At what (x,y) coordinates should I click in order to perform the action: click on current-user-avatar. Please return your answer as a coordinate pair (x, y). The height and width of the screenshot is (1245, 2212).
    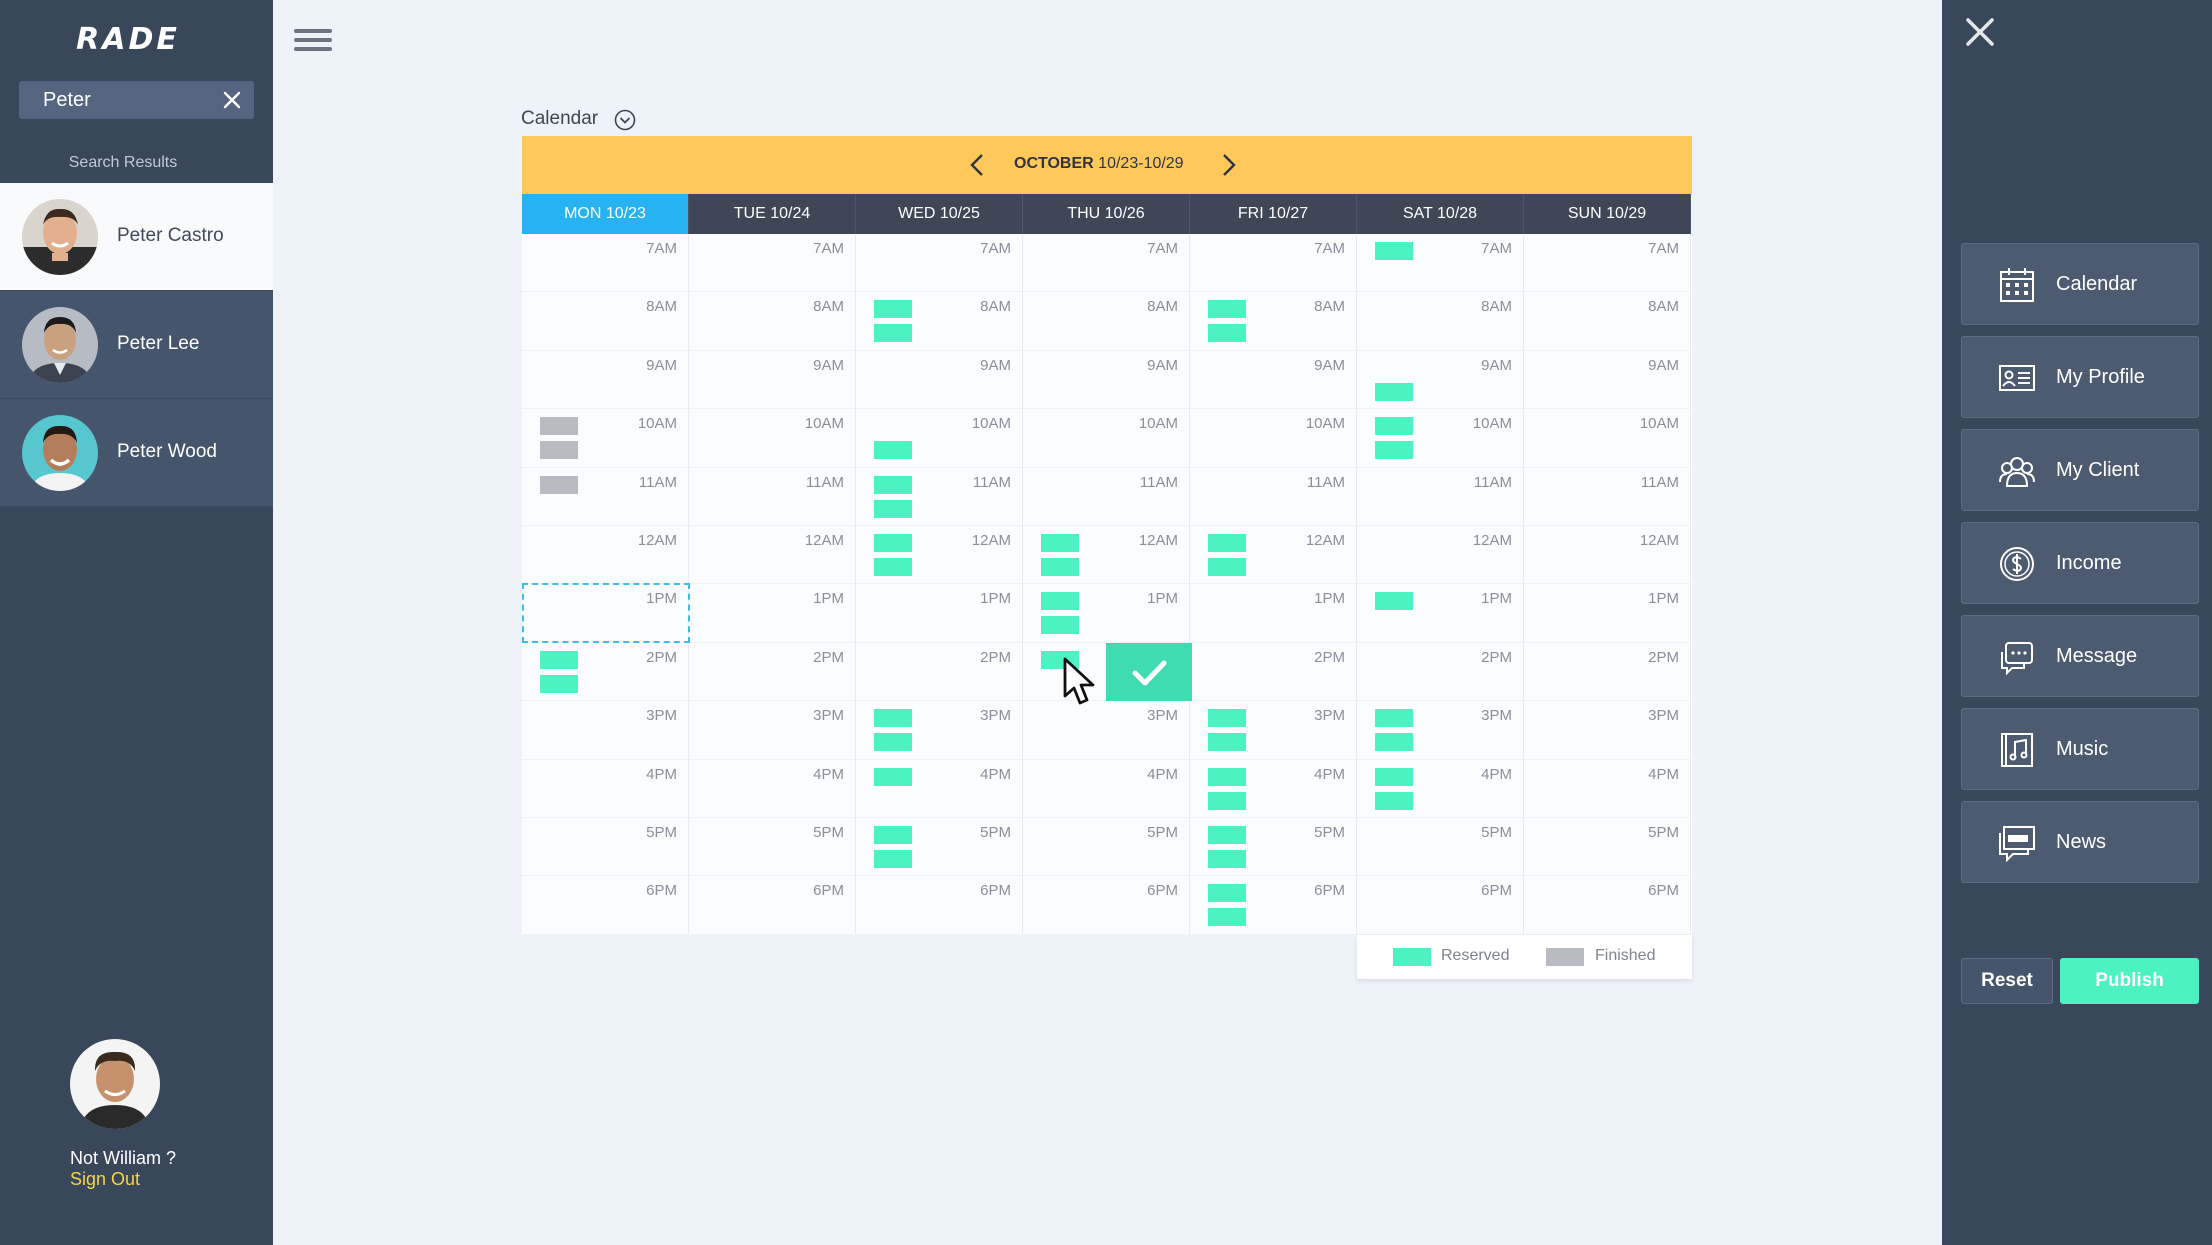
    Looking at the image, I should click on (115, 1084).